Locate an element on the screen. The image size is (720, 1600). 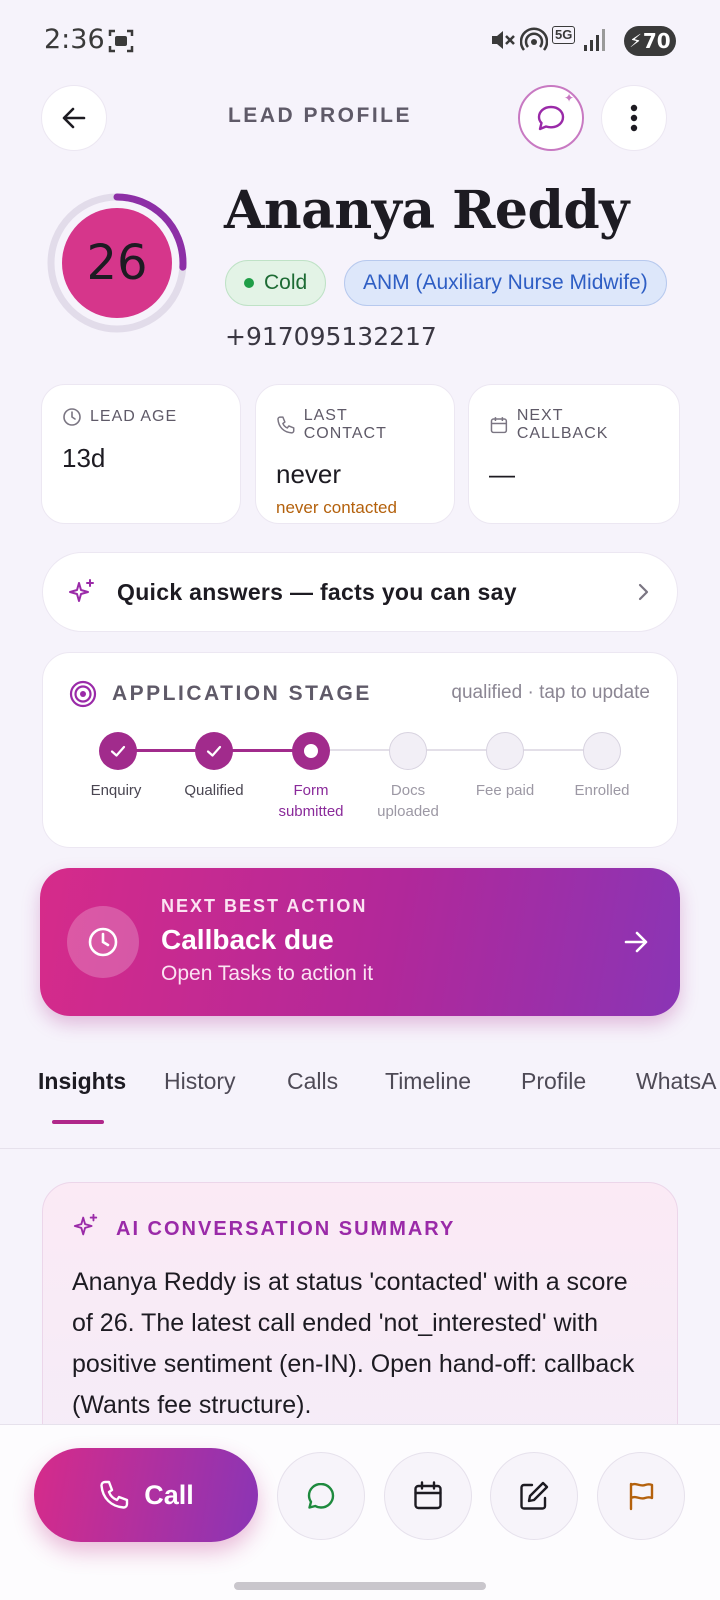
tab-divider is located at coordinates (360, 1148).